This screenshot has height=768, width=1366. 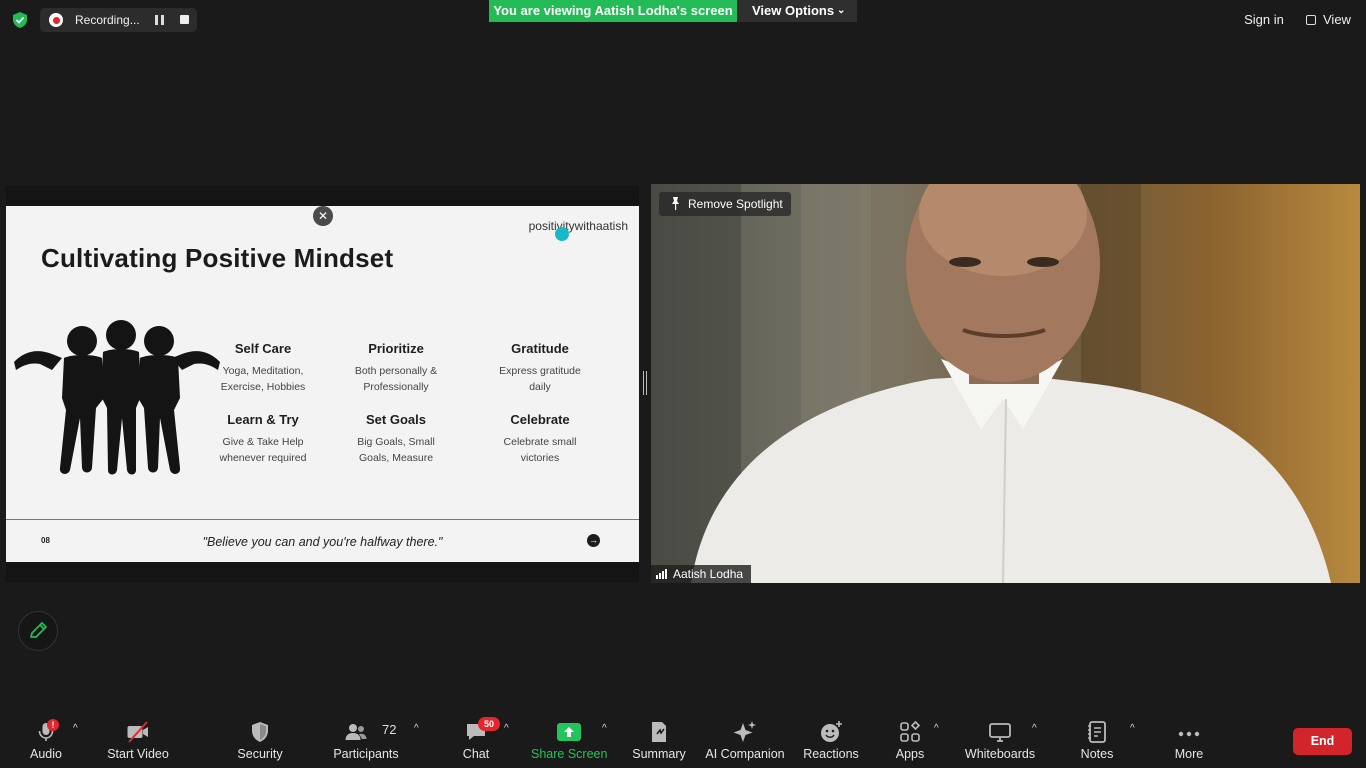 I want to click on summary-button: Summary, so click(x=659, y=741).